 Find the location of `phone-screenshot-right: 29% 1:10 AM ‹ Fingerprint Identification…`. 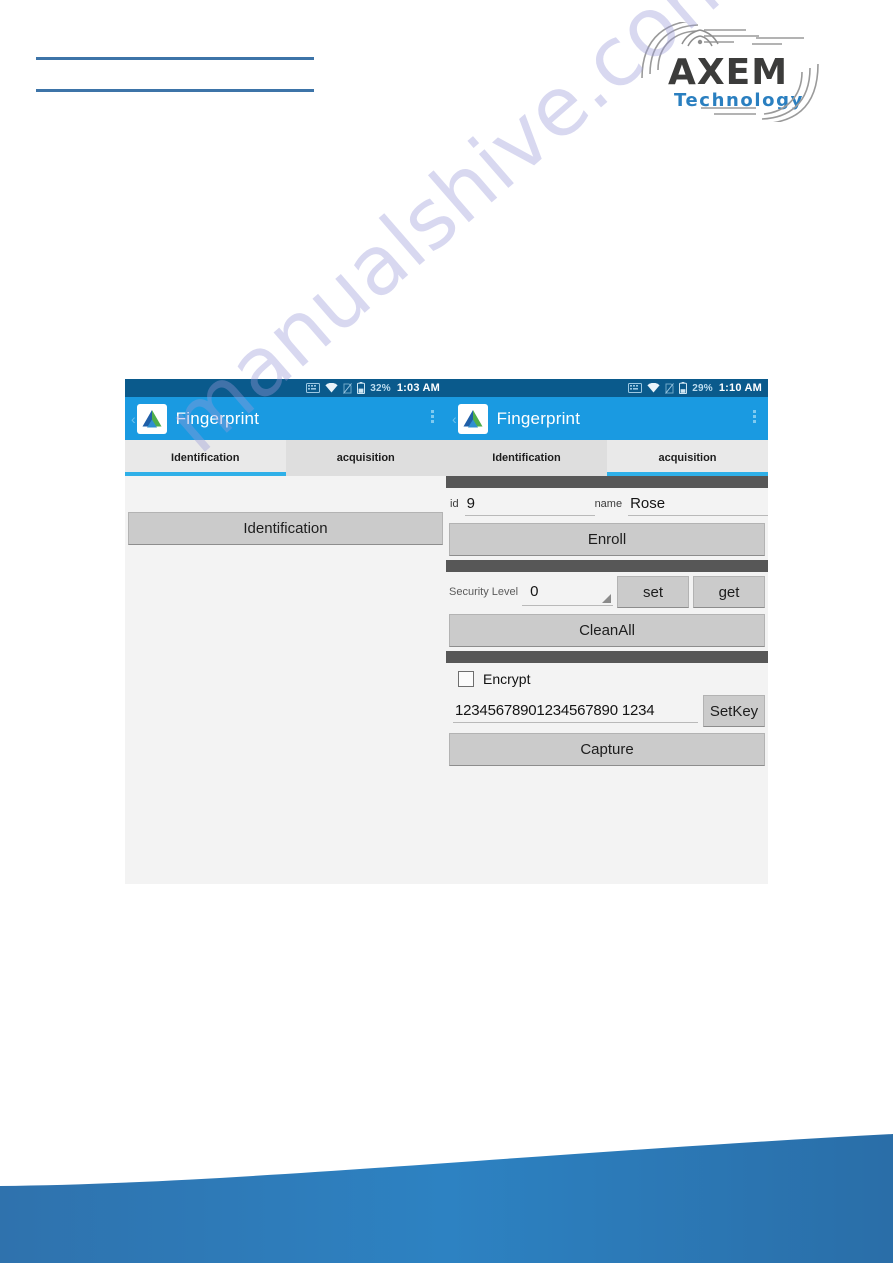

phone-screenshot-right: 29% 1:10 AM ‹ Fingerprint Identification… is located at coordinates (607, 631).